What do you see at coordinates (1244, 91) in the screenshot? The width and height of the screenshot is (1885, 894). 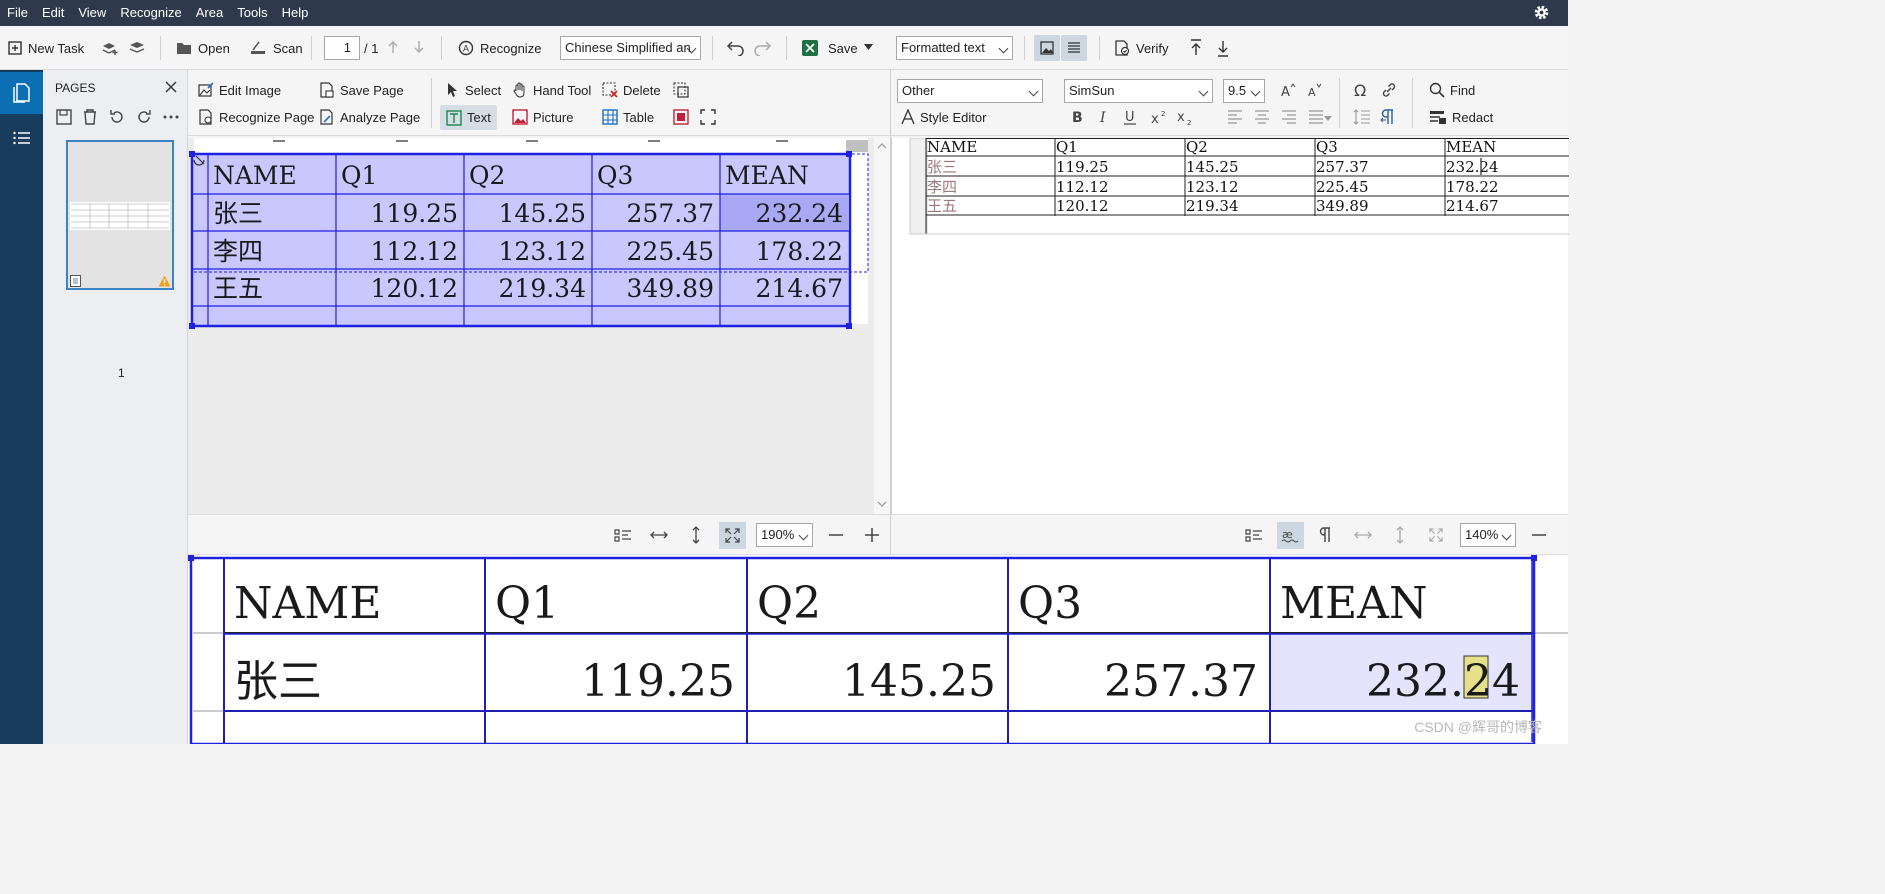 I see `font-size-select: 9.5` at bounding box center [1244, 91].